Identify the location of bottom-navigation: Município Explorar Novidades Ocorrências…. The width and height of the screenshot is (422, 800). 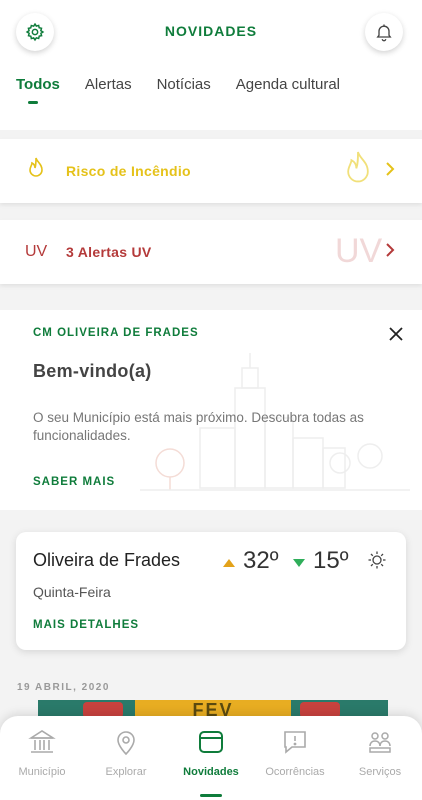
(211, 758).